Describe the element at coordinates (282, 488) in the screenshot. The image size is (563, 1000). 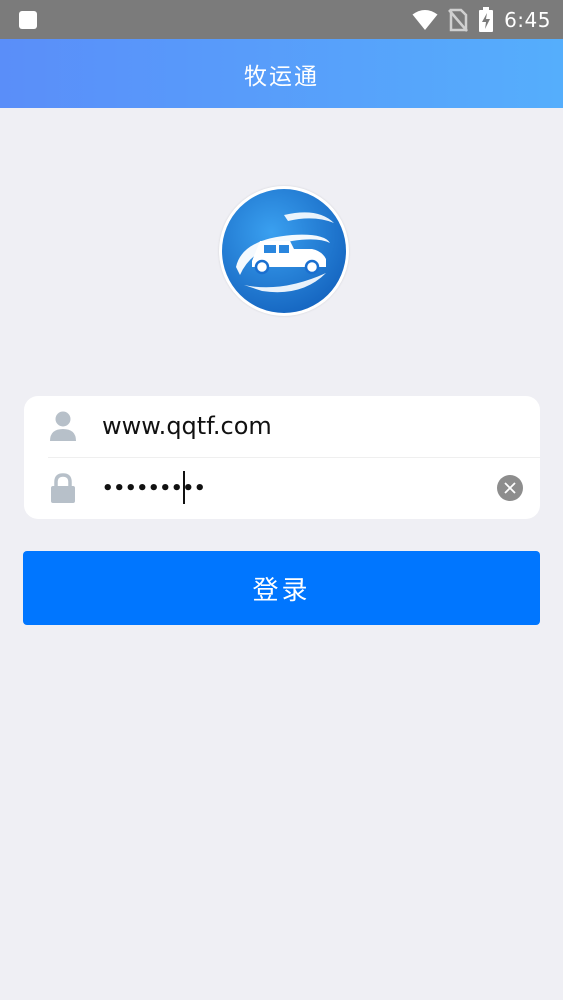
I see `password-field: •••••••••` at that location.